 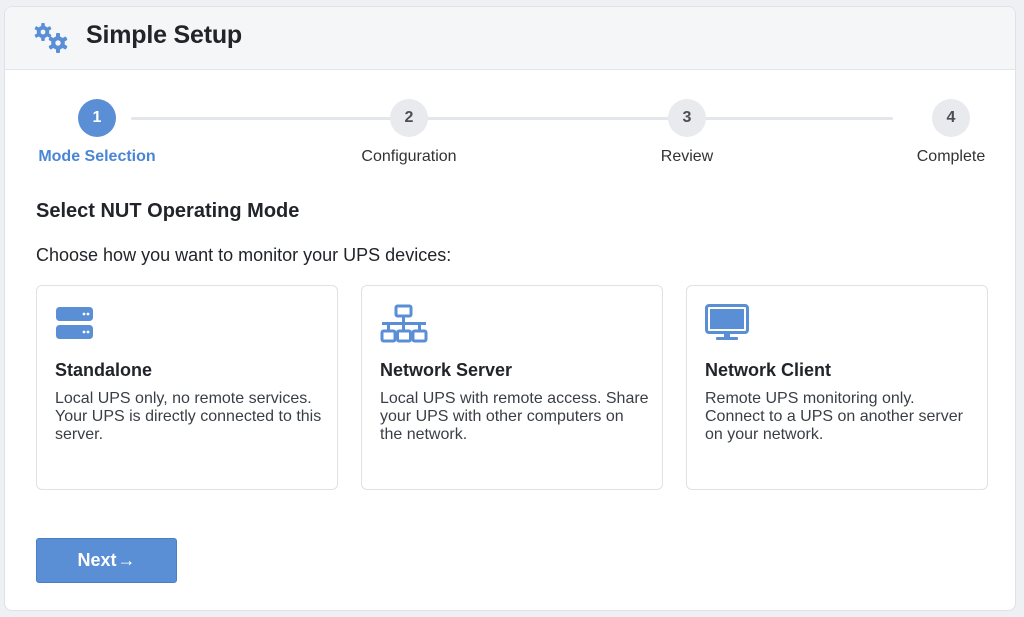 I want to click on next-button: Next →, so click(x=106, y=560).